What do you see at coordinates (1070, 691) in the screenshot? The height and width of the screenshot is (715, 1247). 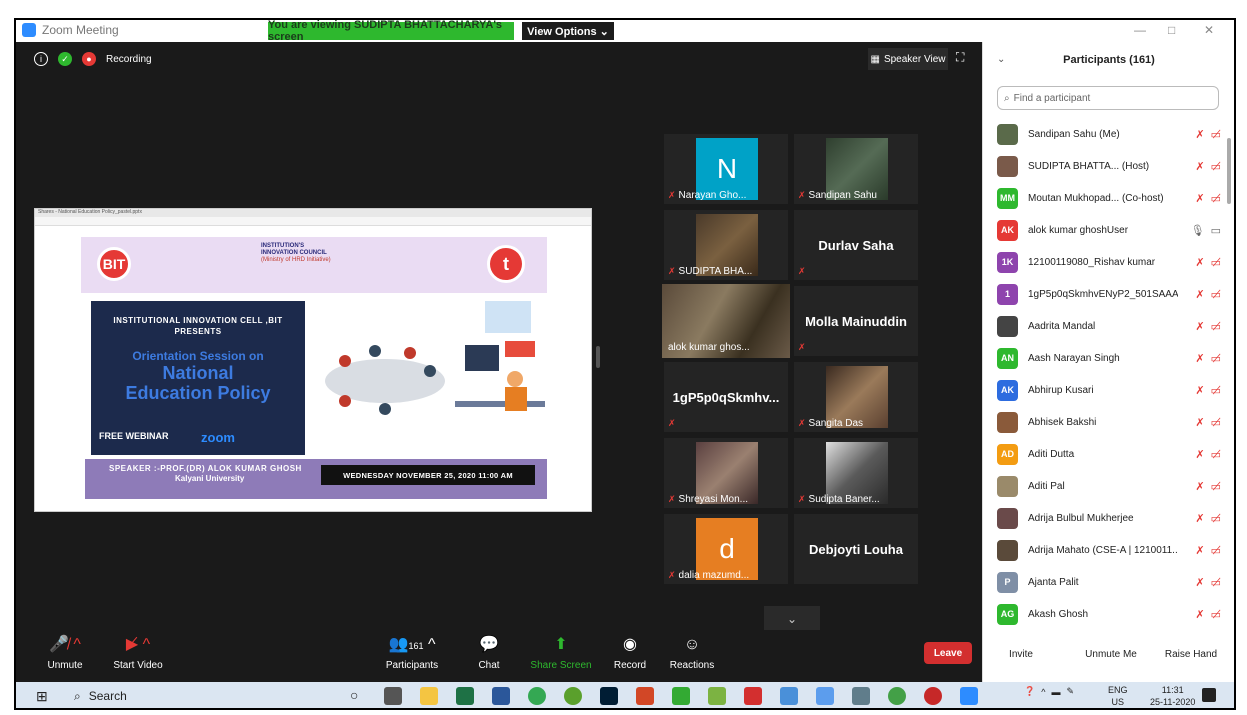 I see `pen-icon: ✎` at bounding box center [1070, 691].